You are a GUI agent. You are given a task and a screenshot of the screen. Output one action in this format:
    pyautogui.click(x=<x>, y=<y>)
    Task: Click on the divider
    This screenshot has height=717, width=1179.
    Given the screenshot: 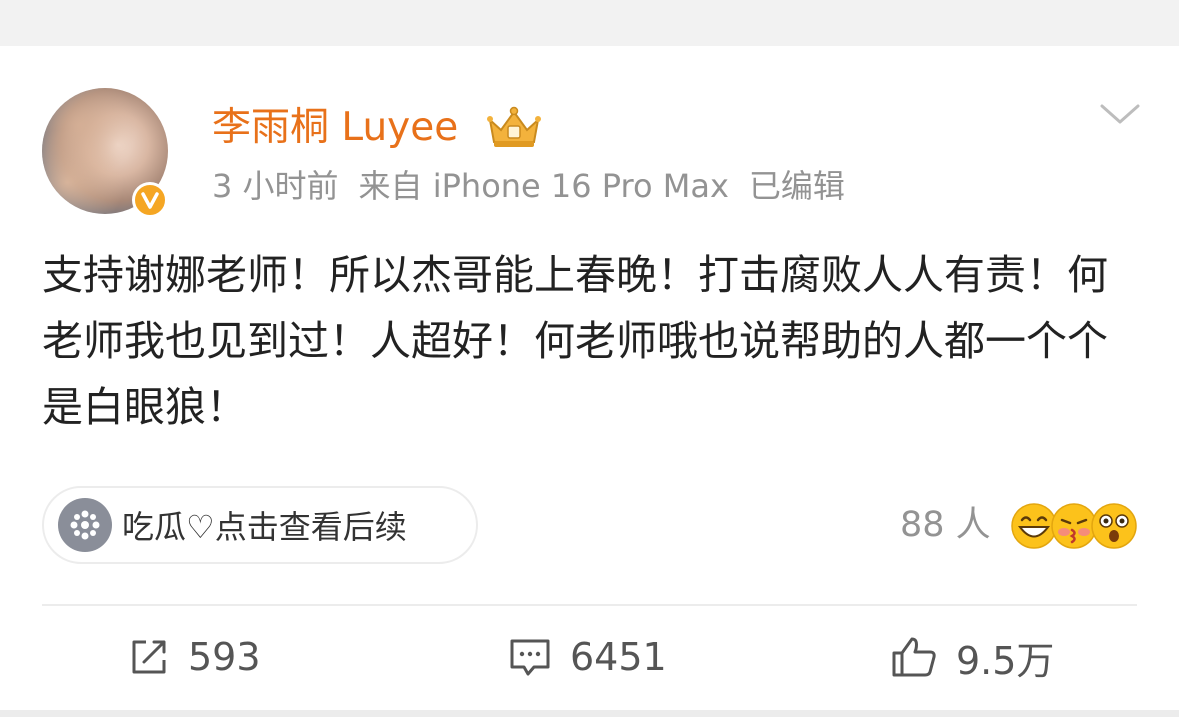 What is the action you would take?
    pyautogui.click(x=589, y=605)
    